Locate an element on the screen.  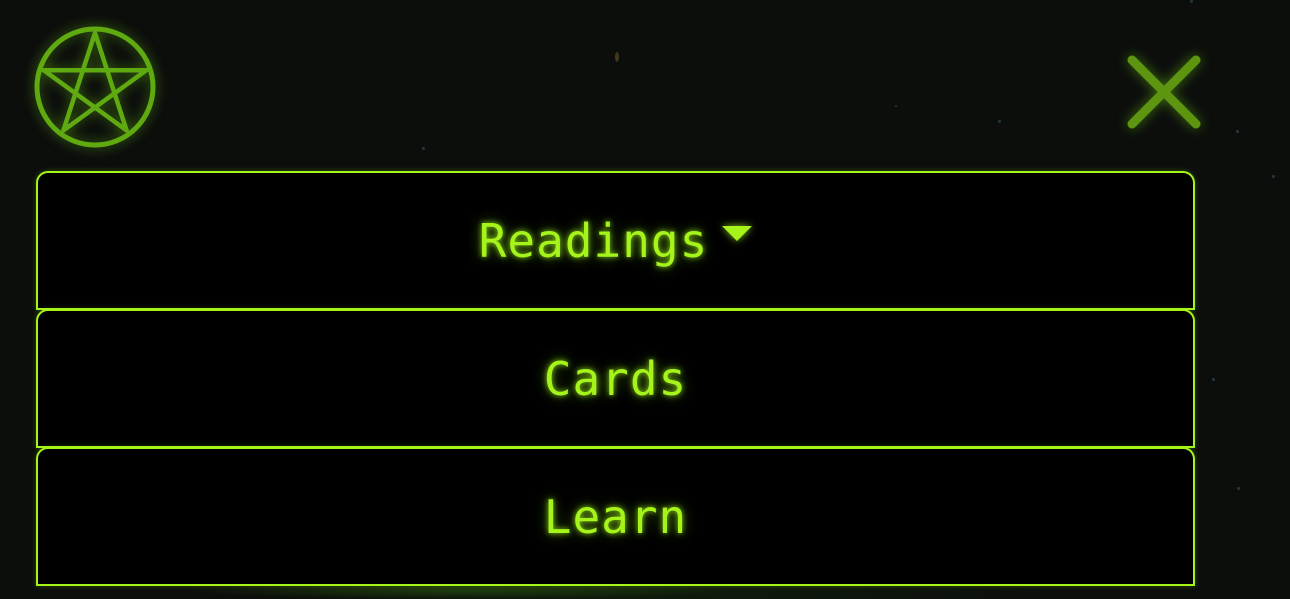
menu-item-label: Cards is located at coordinates (615, 378).